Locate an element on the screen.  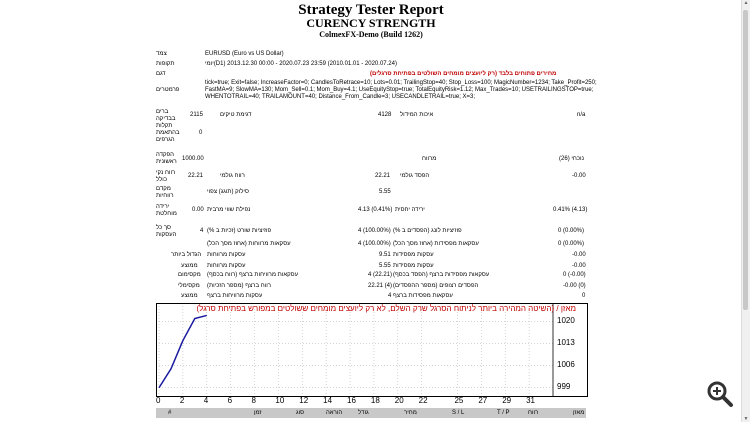
symbol-value: EURUSD (Euro vs US Dollar) is located at coordinates (244, 54).